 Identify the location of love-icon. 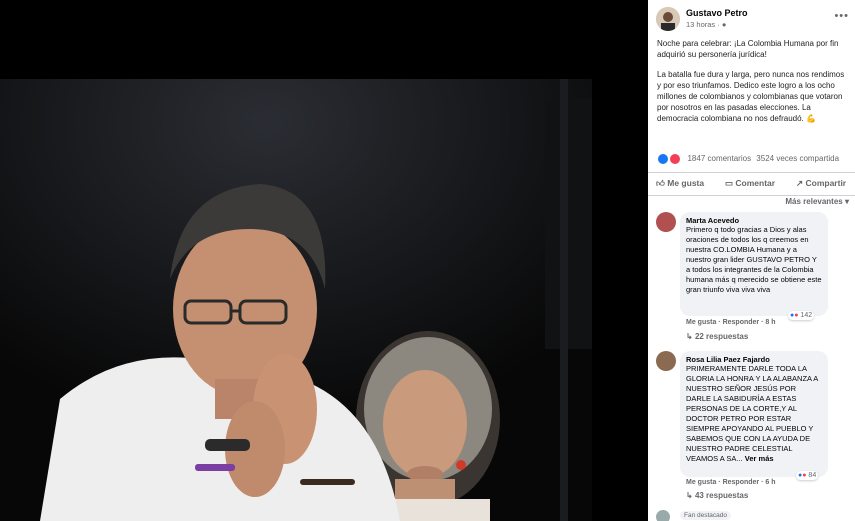
(675, 159).